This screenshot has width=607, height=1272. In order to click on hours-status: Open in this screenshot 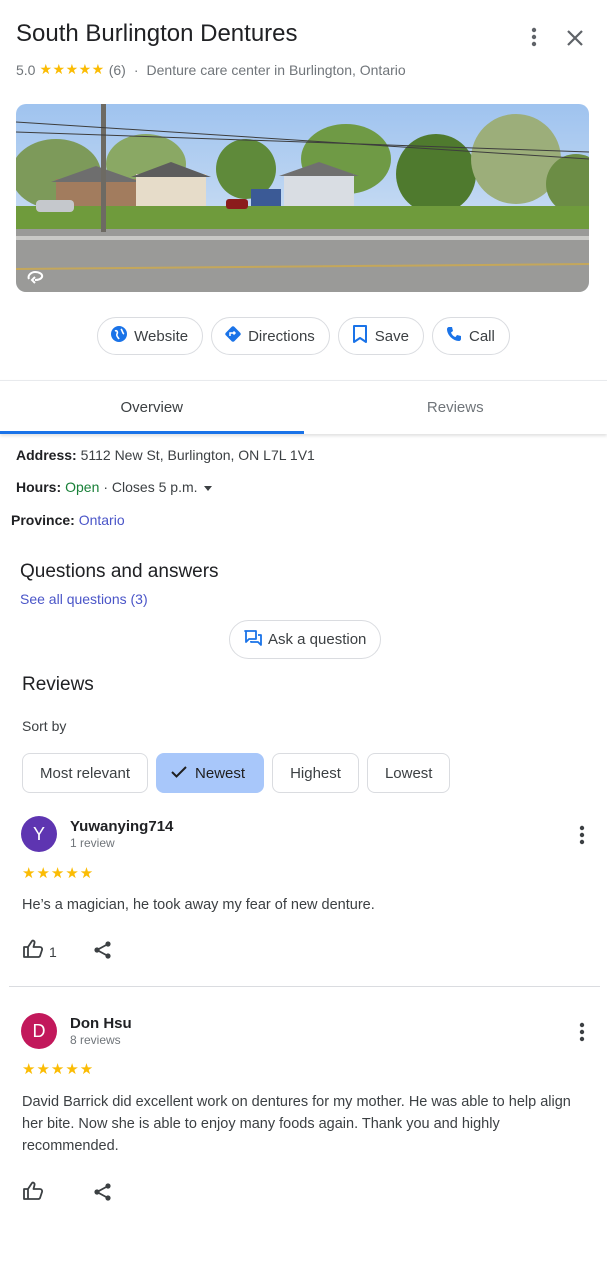, I will do `click(82, 487)`.